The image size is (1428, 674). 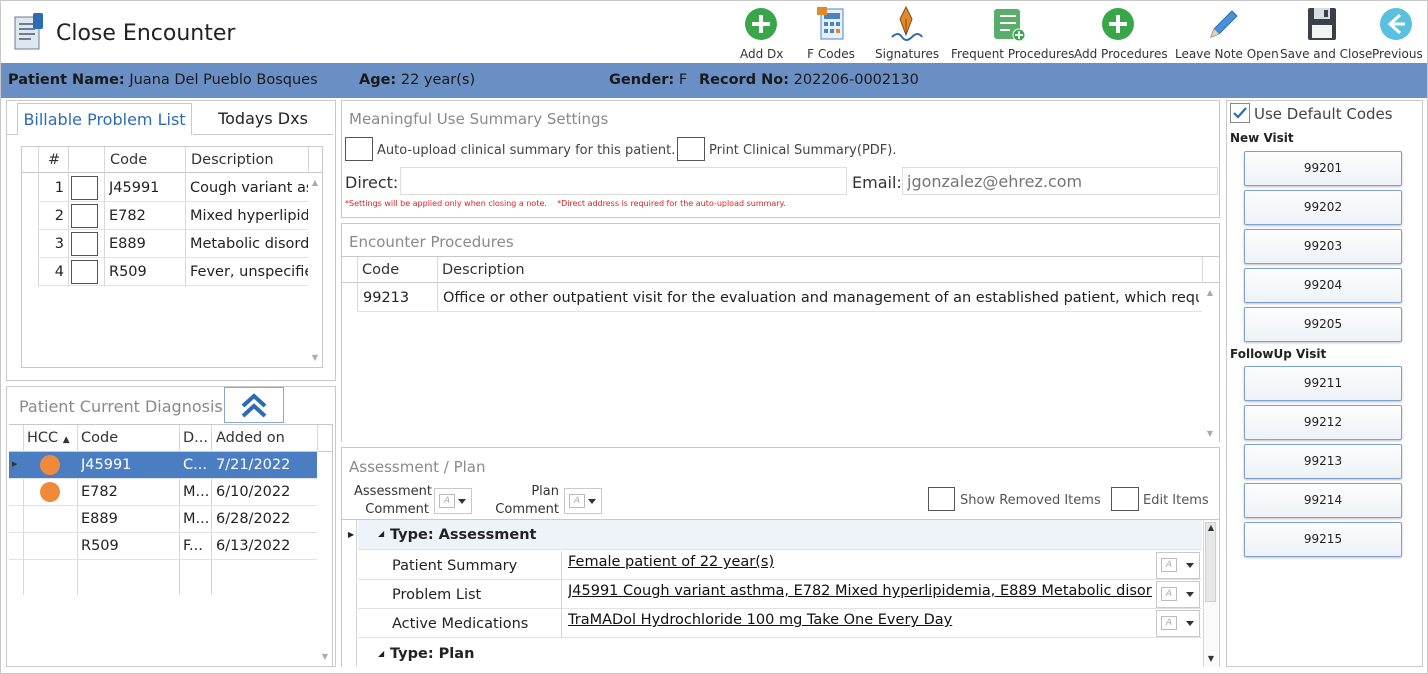 I want to click on visit-code-button-99213: 99213, so click(x=1323, y=461).